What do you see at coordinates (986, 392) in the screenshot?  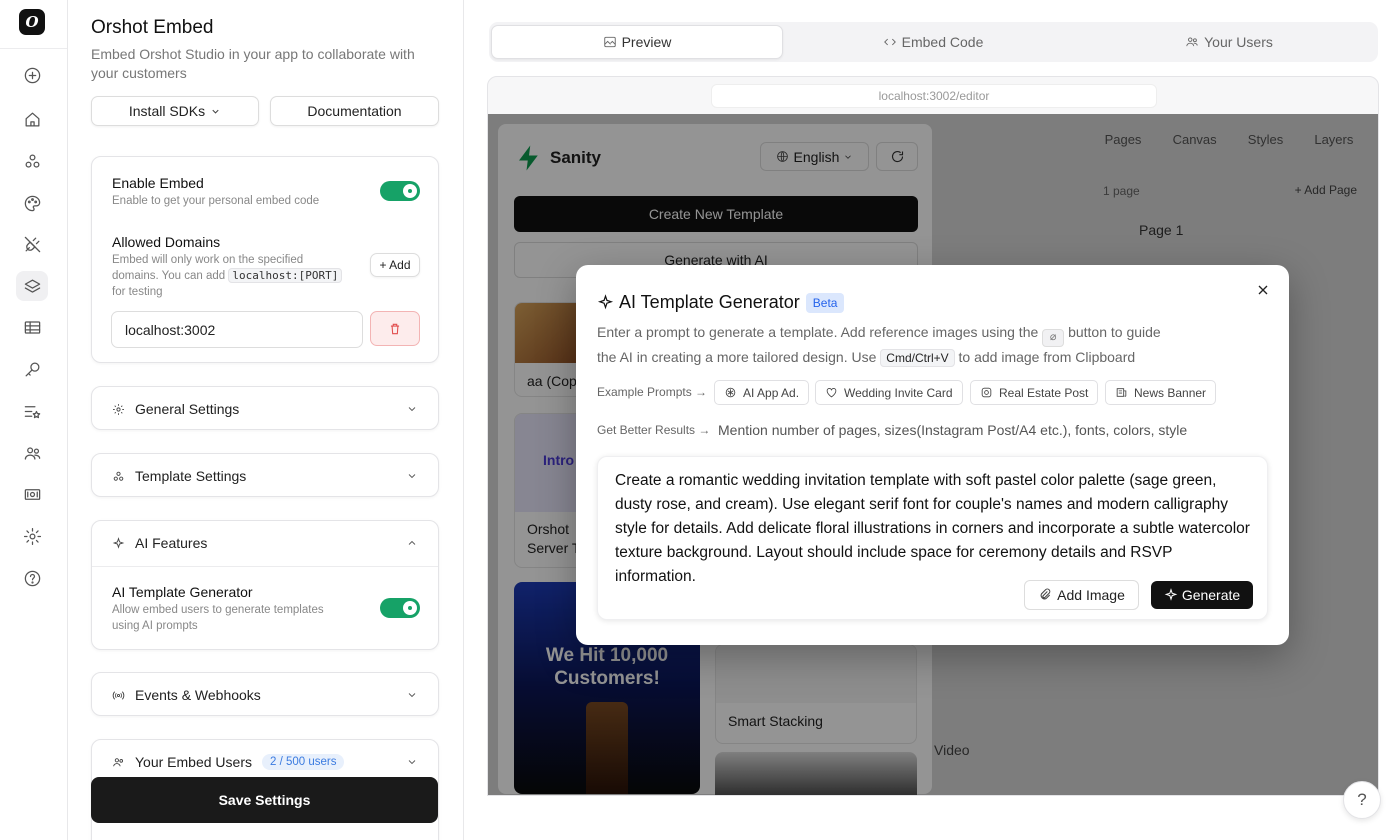 I see `instagram-icon` at bounding box center [986, 392].